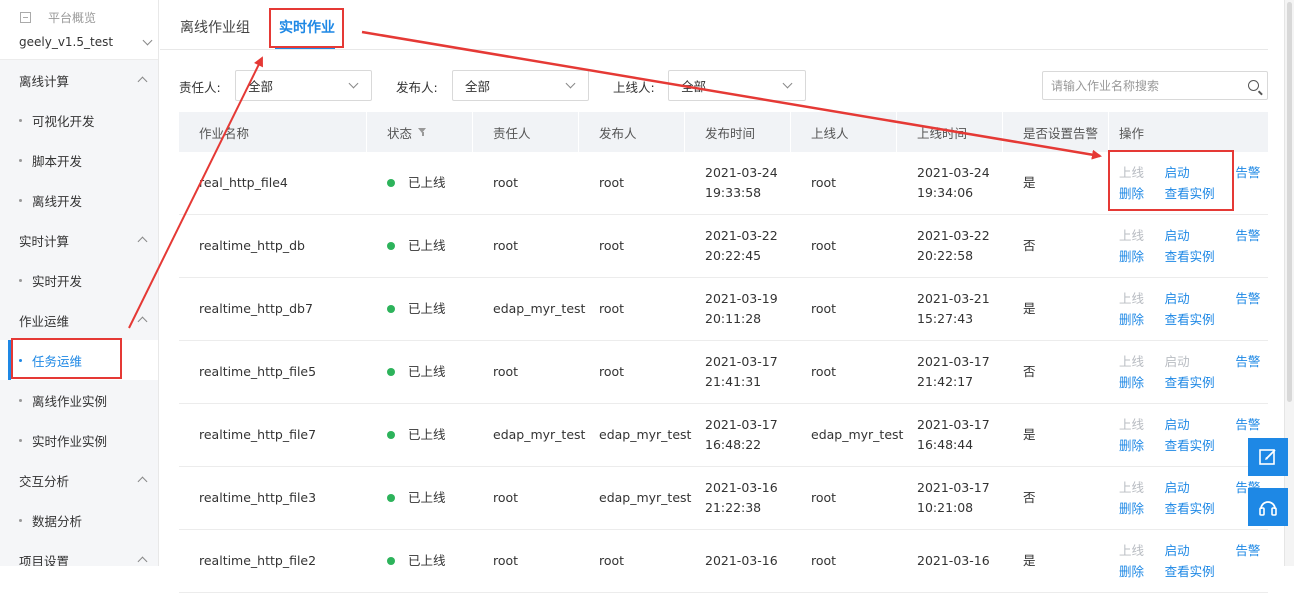 This screenshot has height=593, width=1294. What do you see at coordinates (79, 400) in the screenshot?
I see `sidebar-item: 离线作业实例` at bounding box center [79, 400].